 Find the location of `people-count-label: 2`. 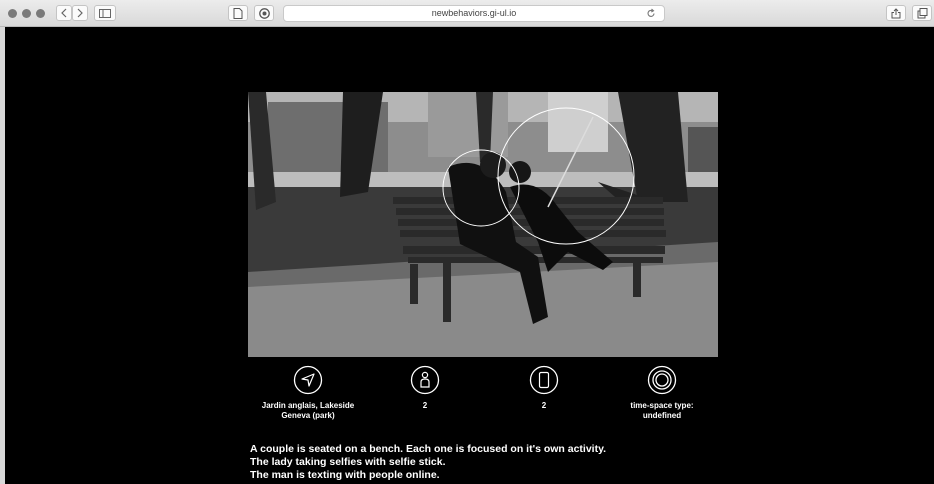

people-count-label: 2 is located at coordinates (425, 405).